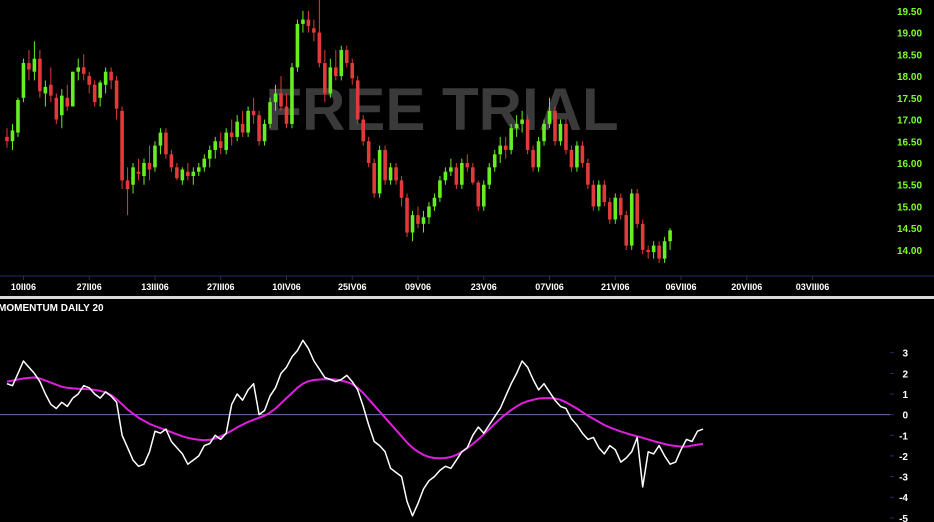 Image resolution: width=934 pixels, height=522 pixels. Describe the element at coordinates (909, 186) in the screenshot. I see `price-tick-label: 15.50` at that location.